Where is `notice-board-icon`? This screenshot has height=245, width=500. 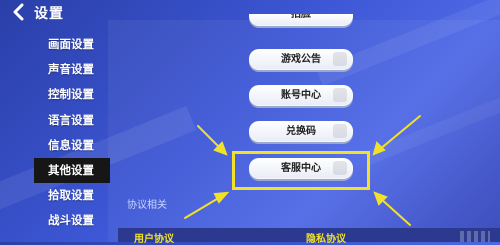
notice-board-icon is located at coordinates (340, 59).